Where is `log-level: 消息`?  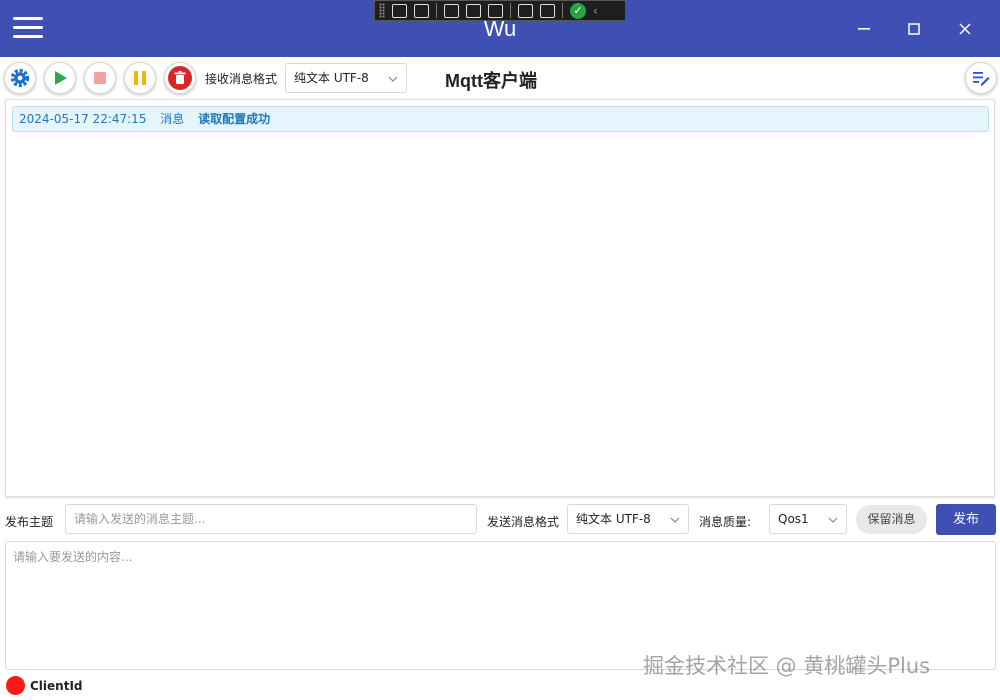
log-level: 消息 is located at coordinates (172, 119).